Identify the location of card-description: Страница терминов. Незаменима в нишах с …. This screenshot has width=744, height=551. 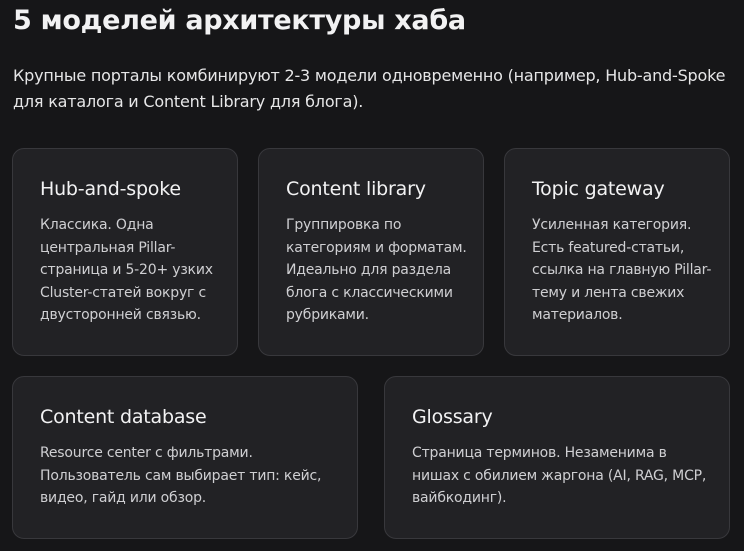
(559, 475).